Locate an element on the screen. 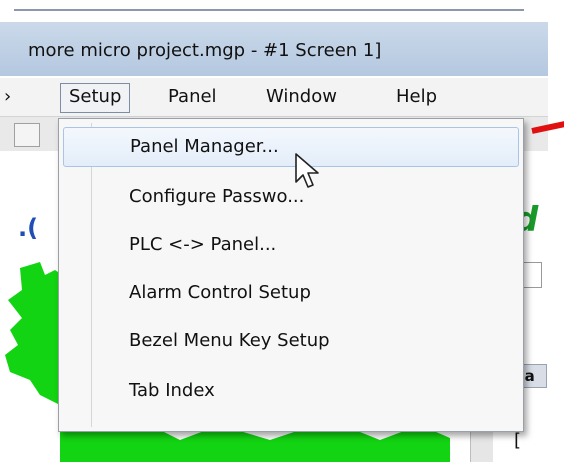  menu-item-alarm-control-setup: Alarm Control Setup is located at coordinates (290, 293).